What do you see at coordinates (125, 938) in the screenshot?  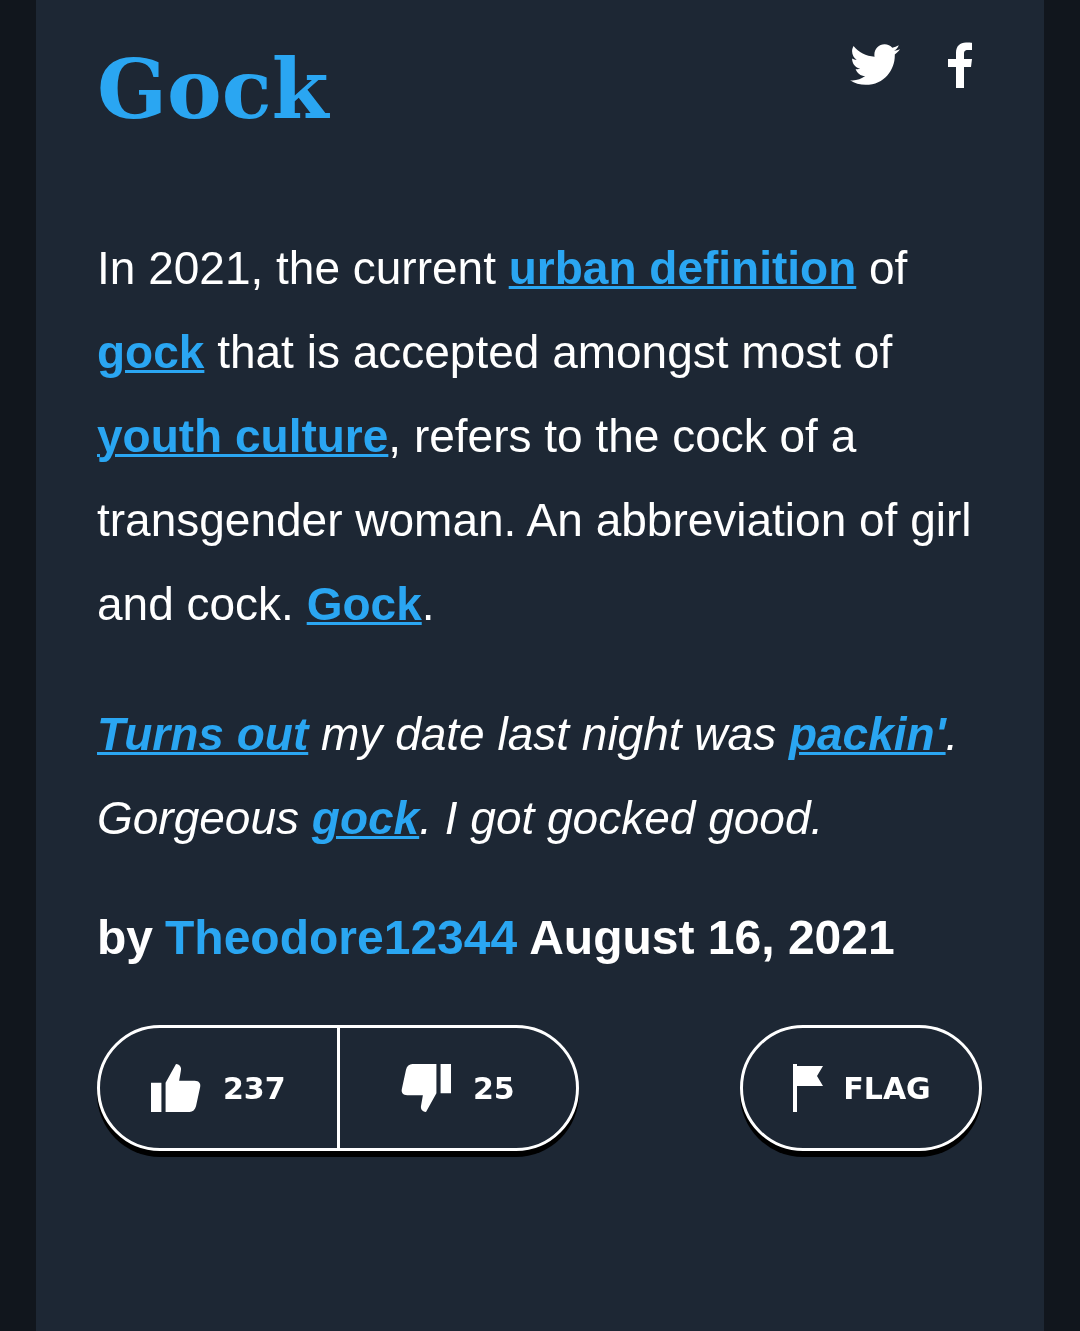 I see `byline-label: by` at bounding box center [125, 938].